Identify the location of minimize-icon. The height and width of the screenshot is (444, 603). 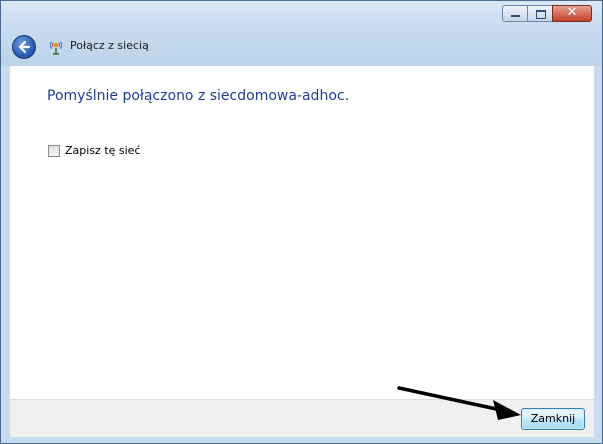
(515, 16).